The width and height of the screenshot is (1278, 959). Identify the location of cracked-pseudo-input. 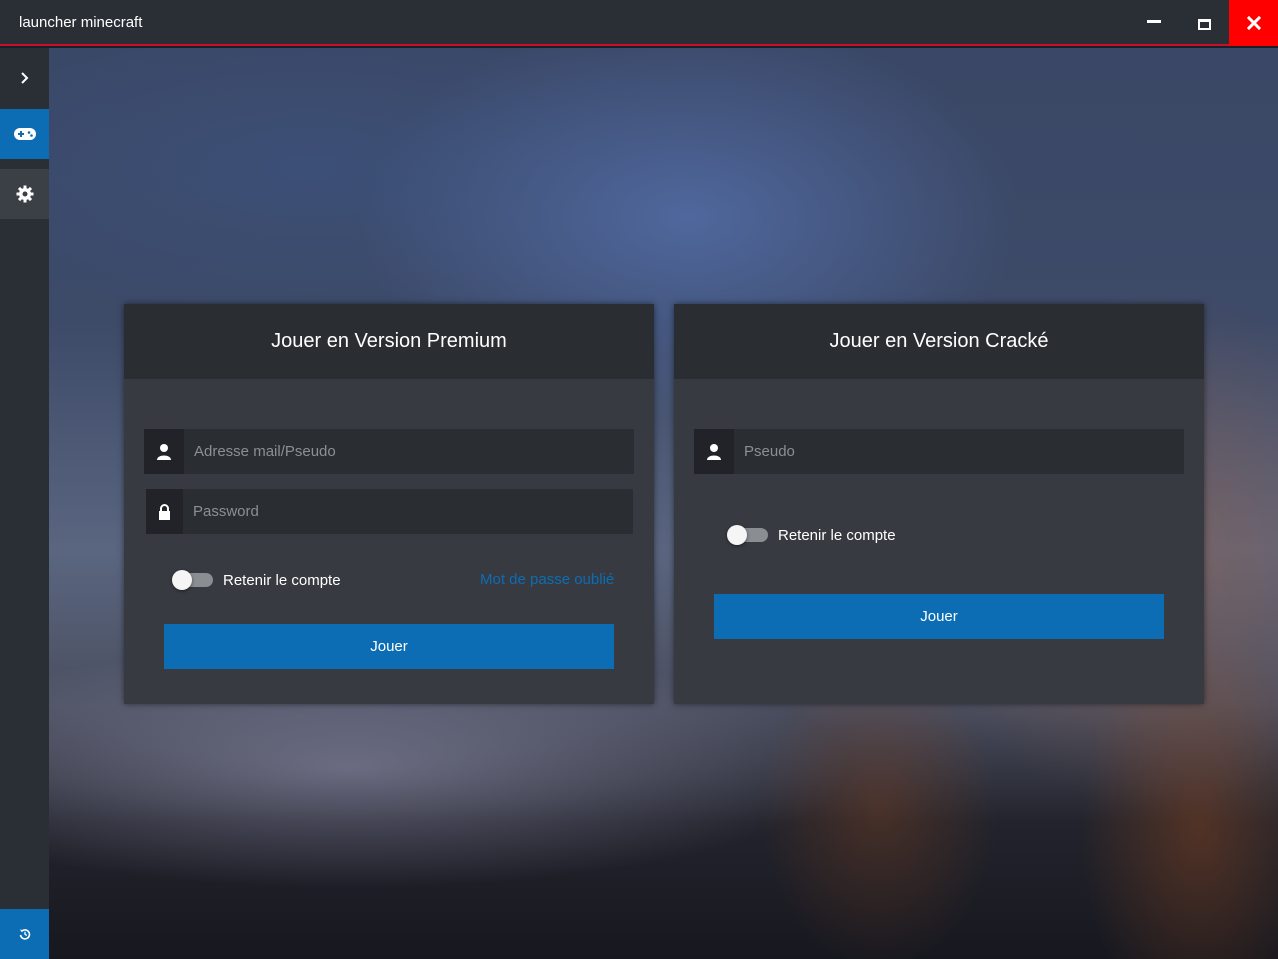
(959, 451).